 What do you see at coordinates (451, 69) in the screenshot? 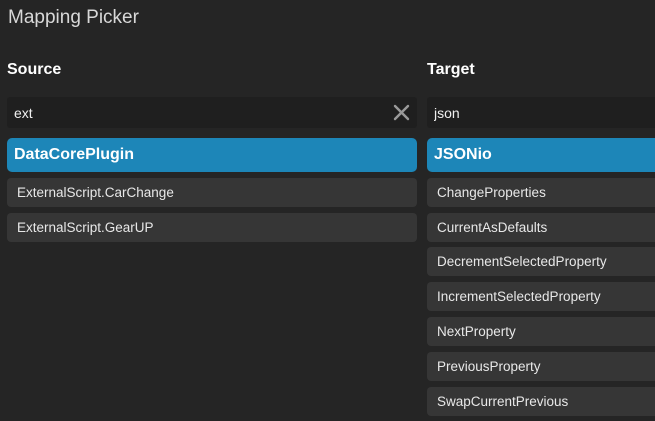
I see `target-heading: Target` at bounding box center [451, 69].